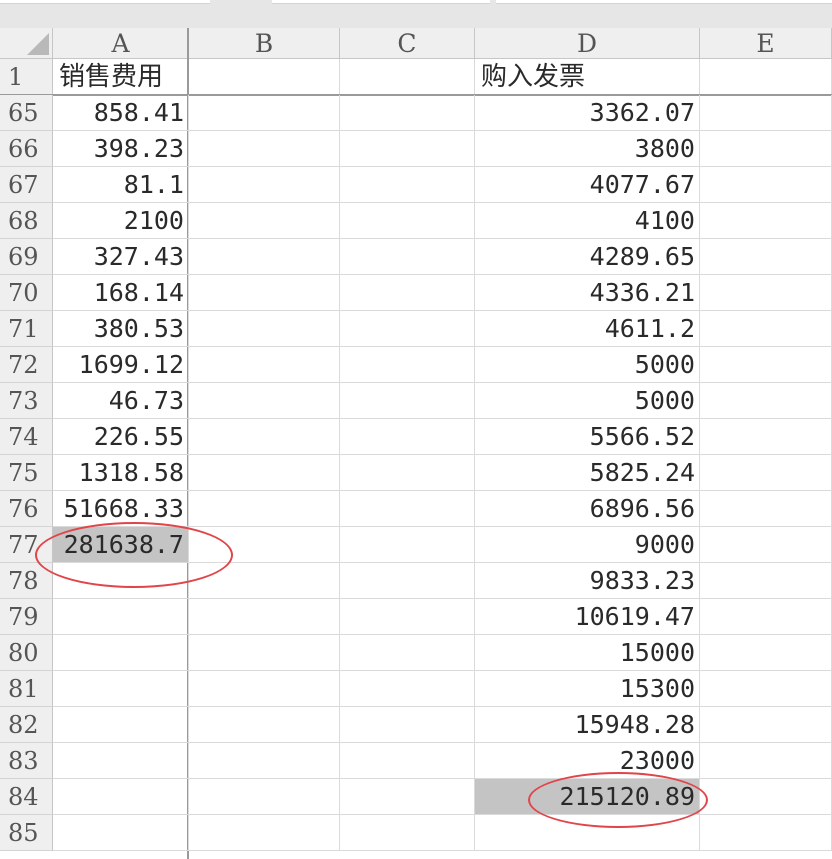 The width and height of the screenshot is (832, 859). Describe the element at coordinates (26, 761) in the screenshot. I see `row-header: 83` at that location.